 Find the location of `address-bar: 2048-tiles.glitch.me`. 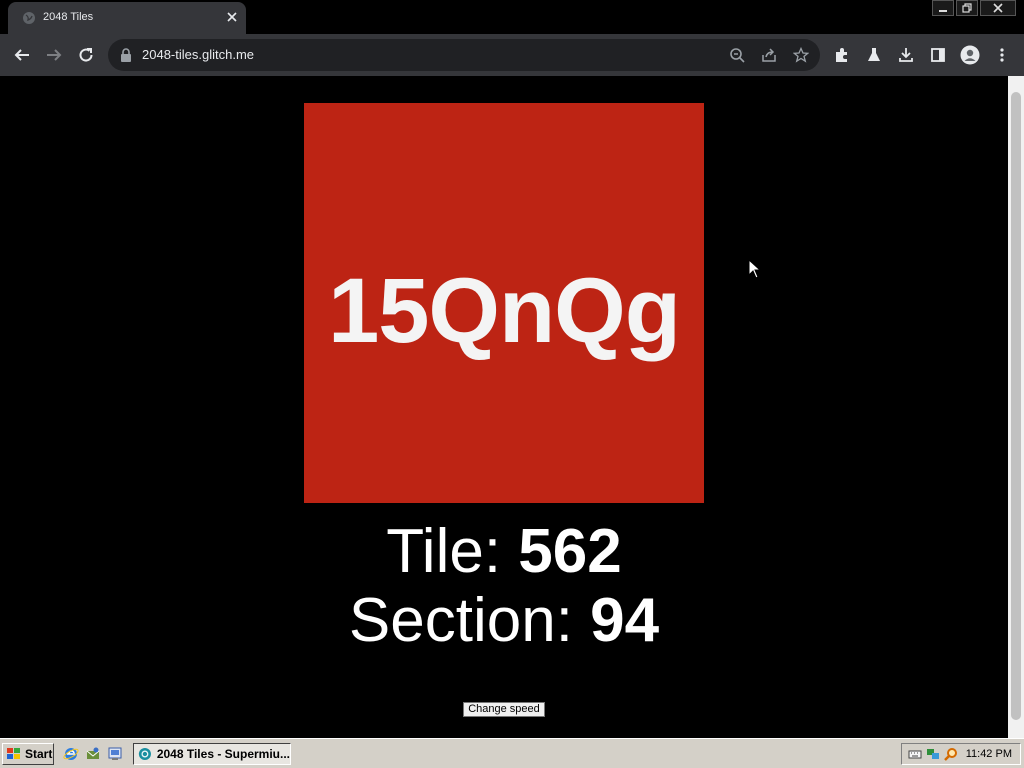

address-bar: 2048-tiles.glitch.me is located at coordinates (464, 55).